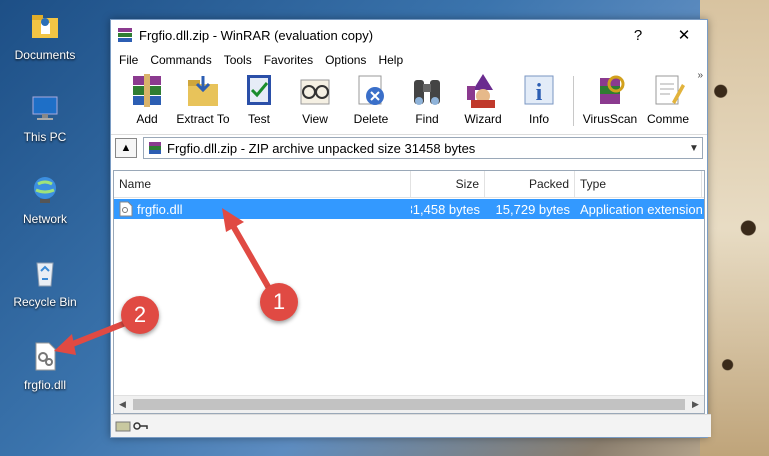 This screenshot has width=769, height=456. Describe the element at coordinates (279, 302) in the screenshot. I see `step-badge-1: 1` at that location.